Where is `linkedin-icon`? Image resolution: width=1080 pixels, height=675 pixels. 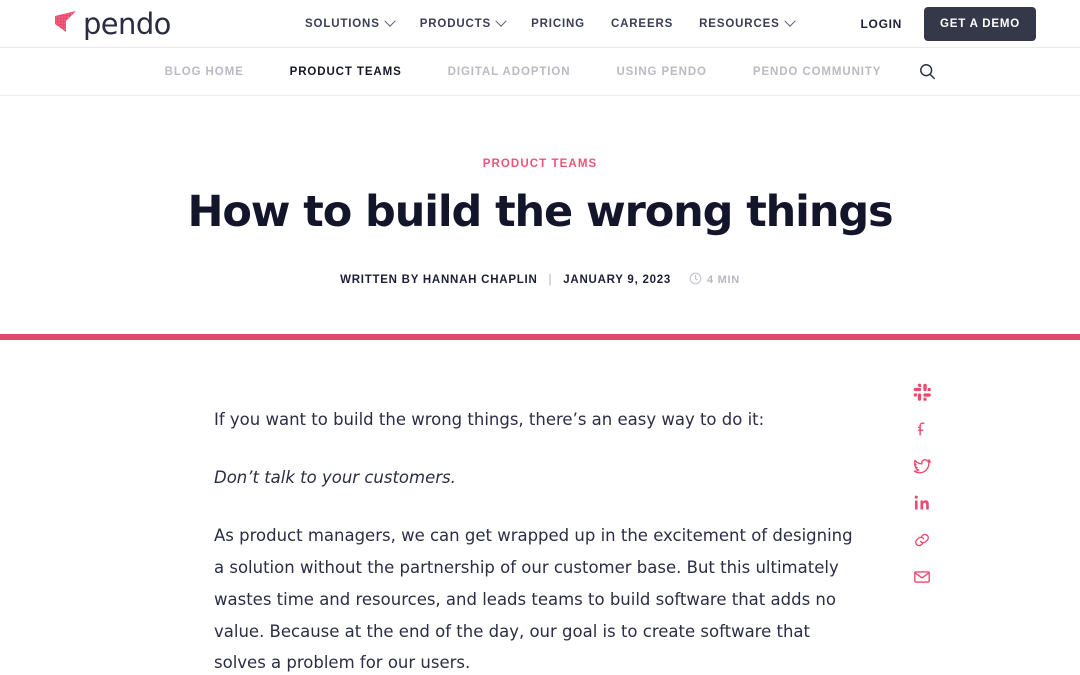
linkedin-icon is located at coordinates (922, 503).